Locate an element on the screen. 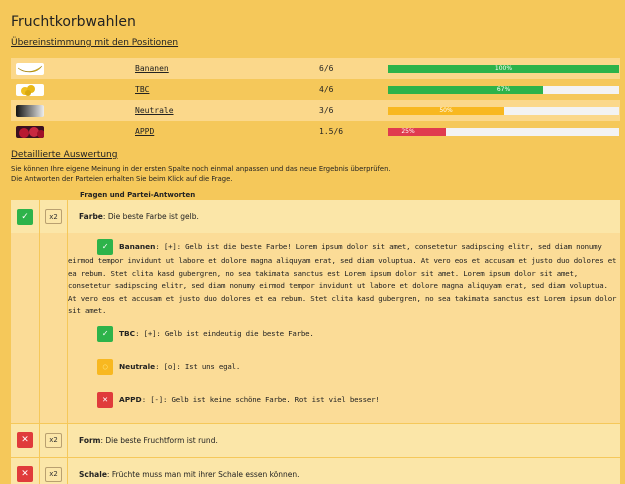 The height and width of the screenshot is (484, 625). progress-bar-tbc: 67% is located at coordinates (503, 89).